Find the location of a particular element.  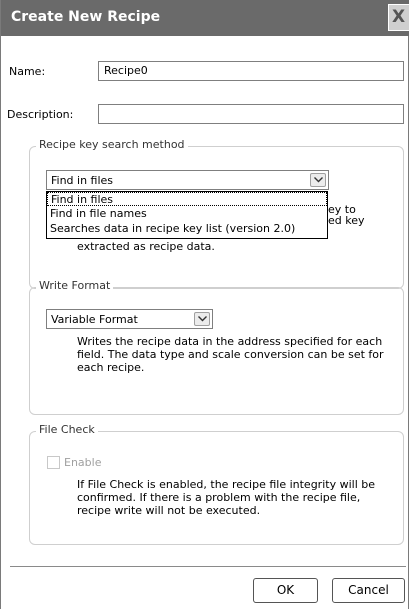

enable-checkbox is located at coordinates (53, 462).